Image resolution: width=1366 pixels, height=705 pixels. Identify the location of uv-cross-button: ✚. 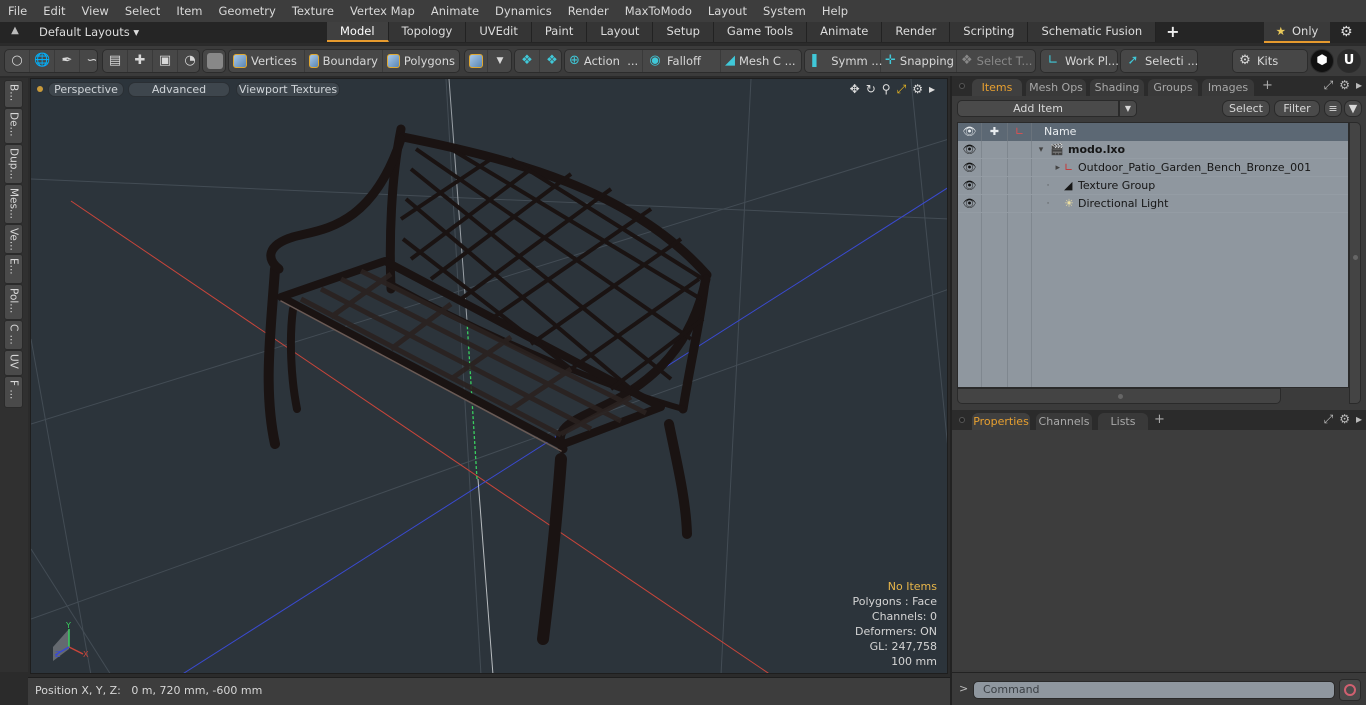
(140, 61).